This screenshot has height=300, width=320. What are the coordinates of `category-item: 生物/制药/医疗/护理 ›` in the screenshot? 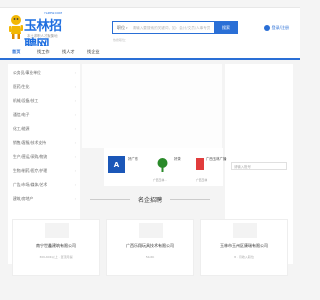 It's located at (44, 171).